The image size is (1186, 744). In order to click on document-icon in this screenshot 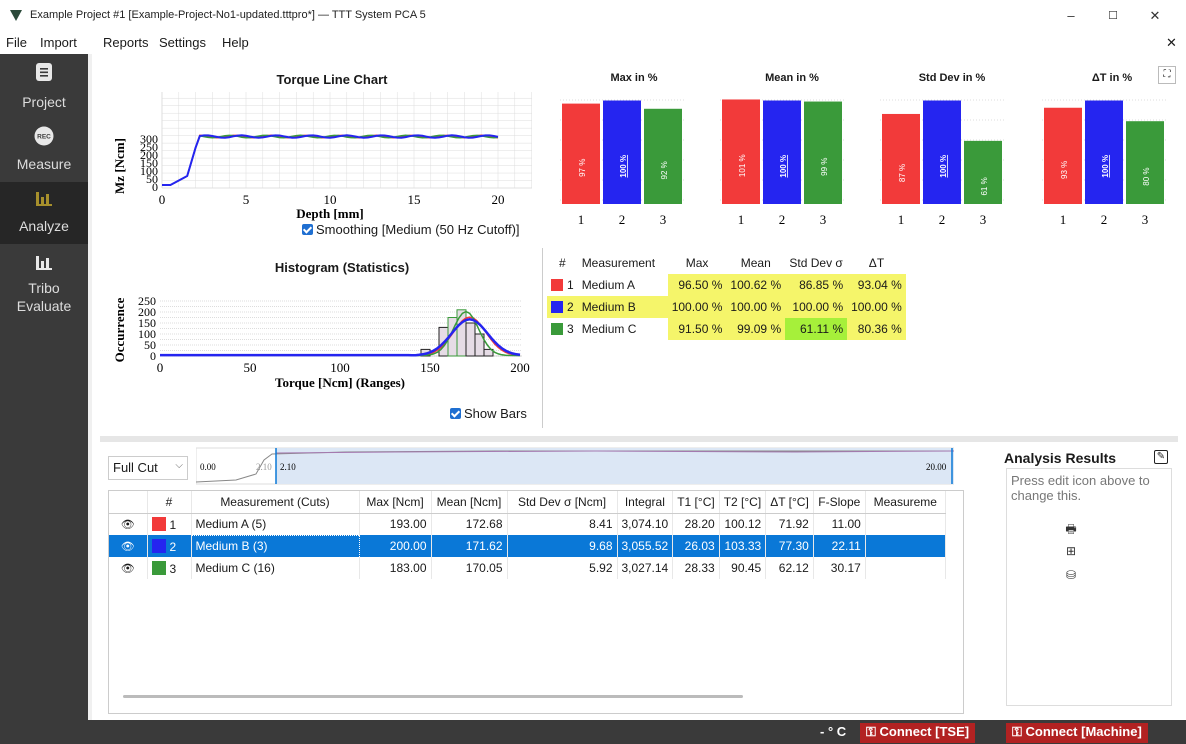, I will do `click(44, 72)`.